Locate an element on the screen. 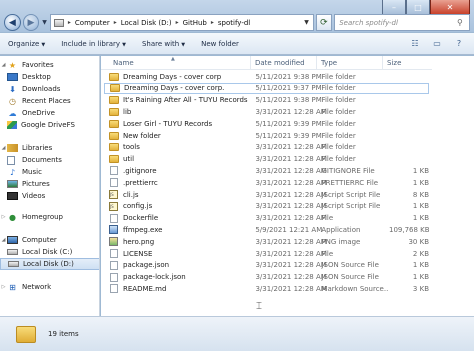 This screenshot has width=474, height=351. file-row: LICENSE 3/31/2021 12:28 AM File 2 KB is located at coordinates (266, 253).